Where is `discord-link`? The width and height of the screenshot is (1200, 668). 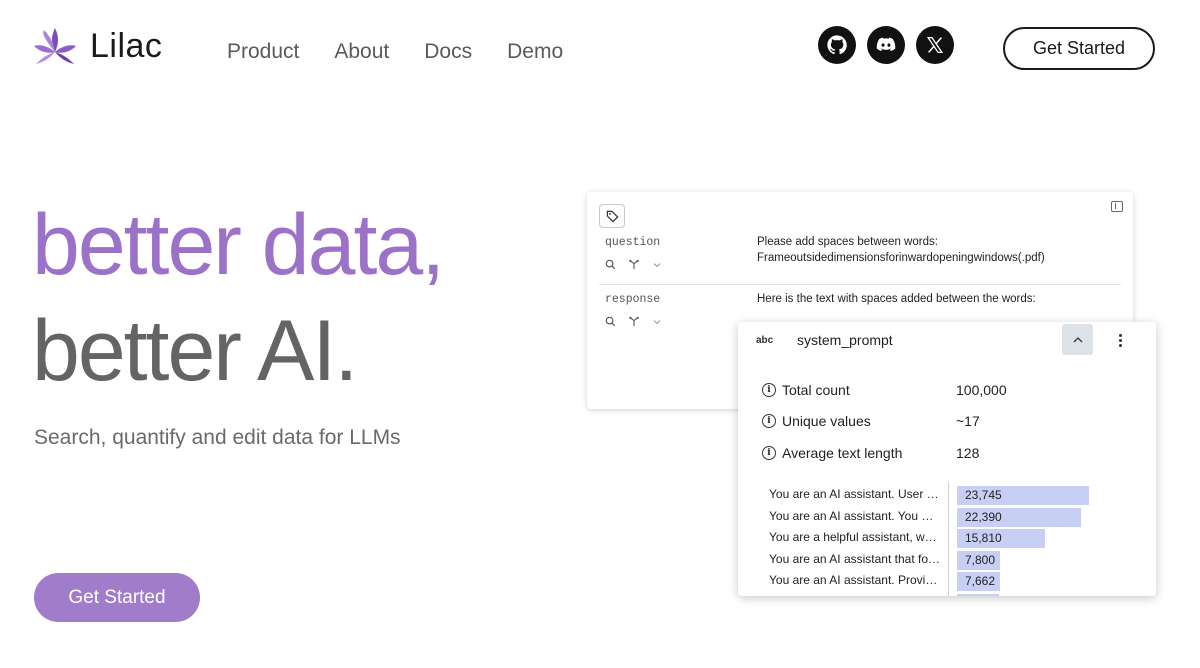
discord-link is located at coordinates (886, 45).